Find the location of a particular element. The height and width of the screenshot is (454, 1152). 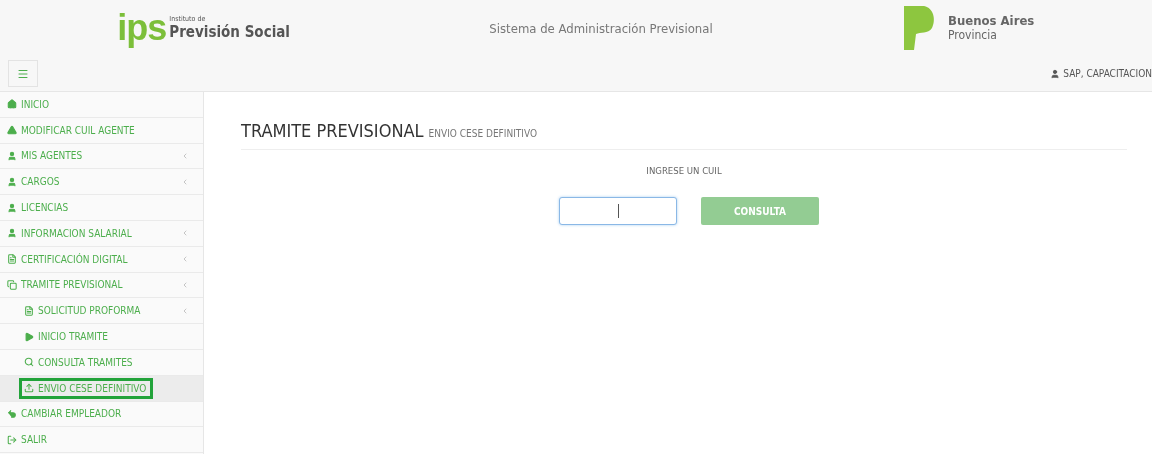

text-cursor is located at coordinates (618, 211).